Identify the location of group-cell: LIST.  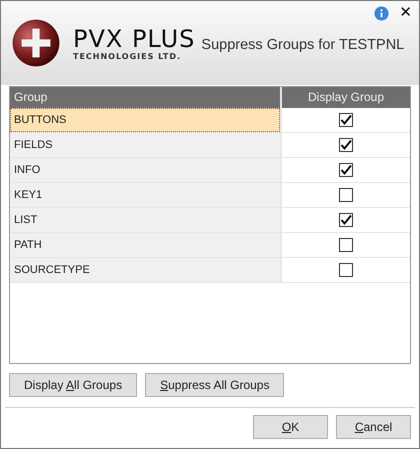
(145, 220).